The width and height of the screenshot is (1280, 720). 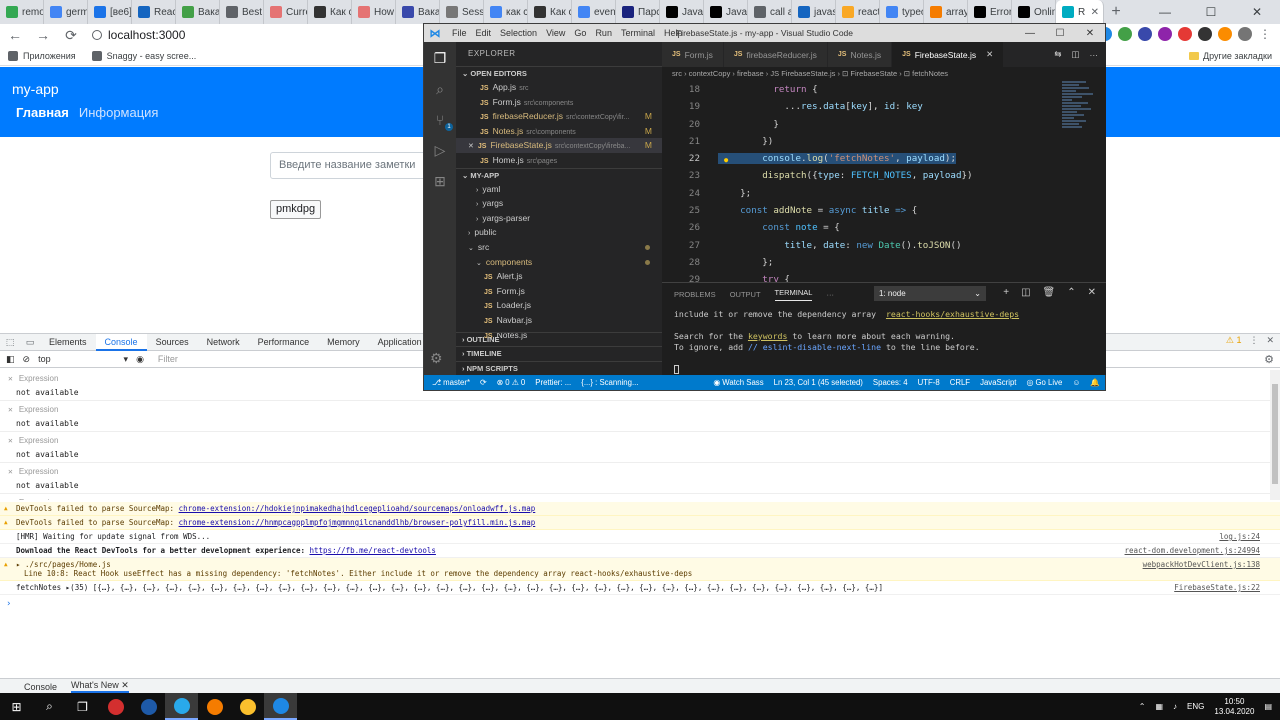 I want to click on file-tree-folder: ⌄ src, so click(x=559, y=247).